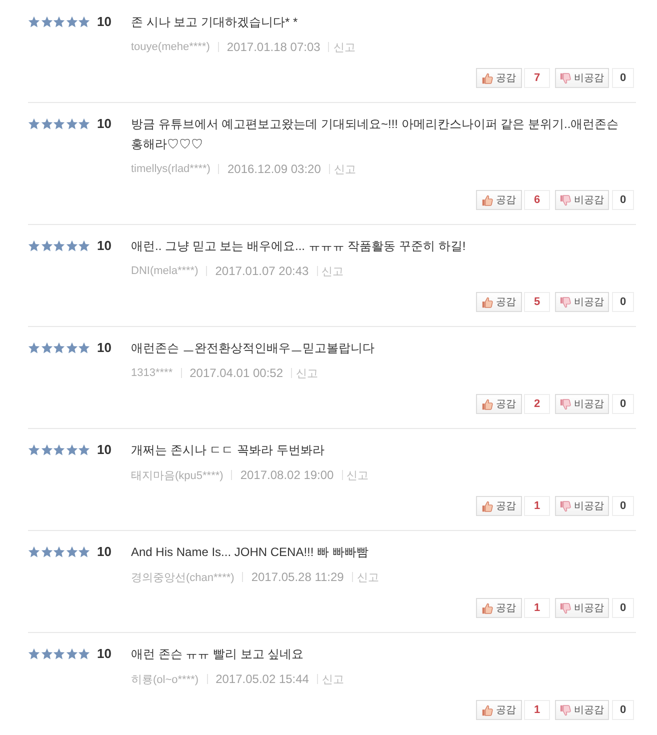 This screenshot has width=657, height=735. I want to click on review-date: 2016.12.09 03:20, so click(274, 169).